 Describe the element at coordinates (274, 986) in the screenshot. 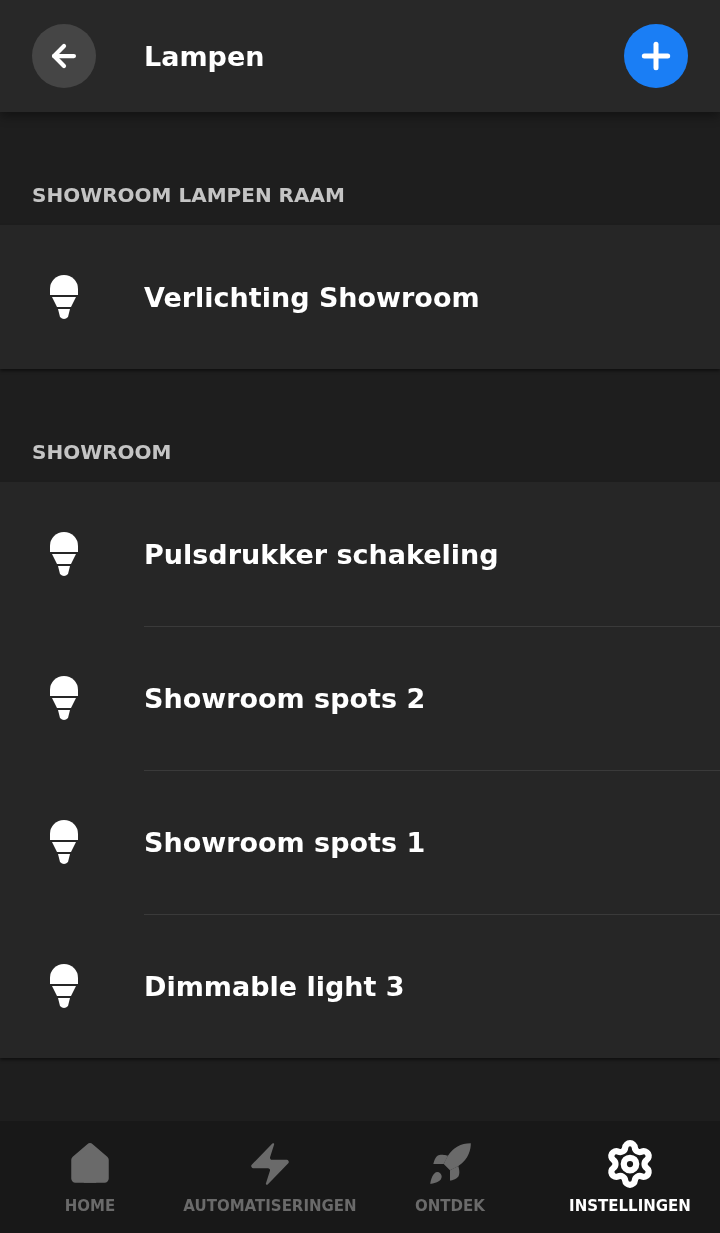

I see `light-name: Dimmable light 3` at that location.